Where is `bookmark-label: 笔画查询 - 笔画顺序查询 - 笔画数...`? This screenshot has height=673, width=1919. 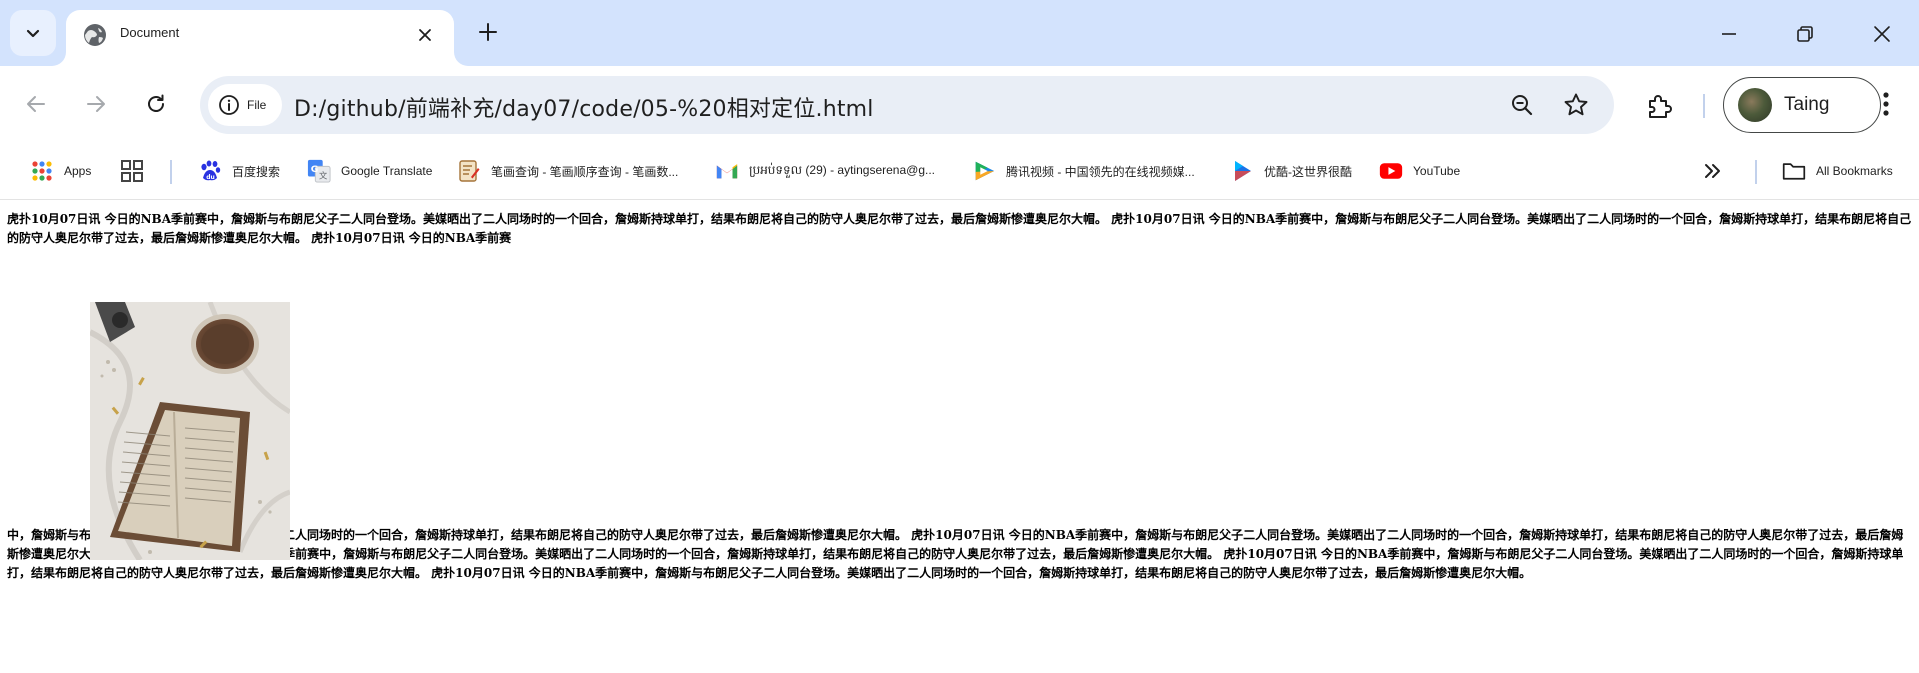 bookmark-label: 笔画查询 - 笔画顺序查询 - 笔画数... is located at coordinates (585, 171).